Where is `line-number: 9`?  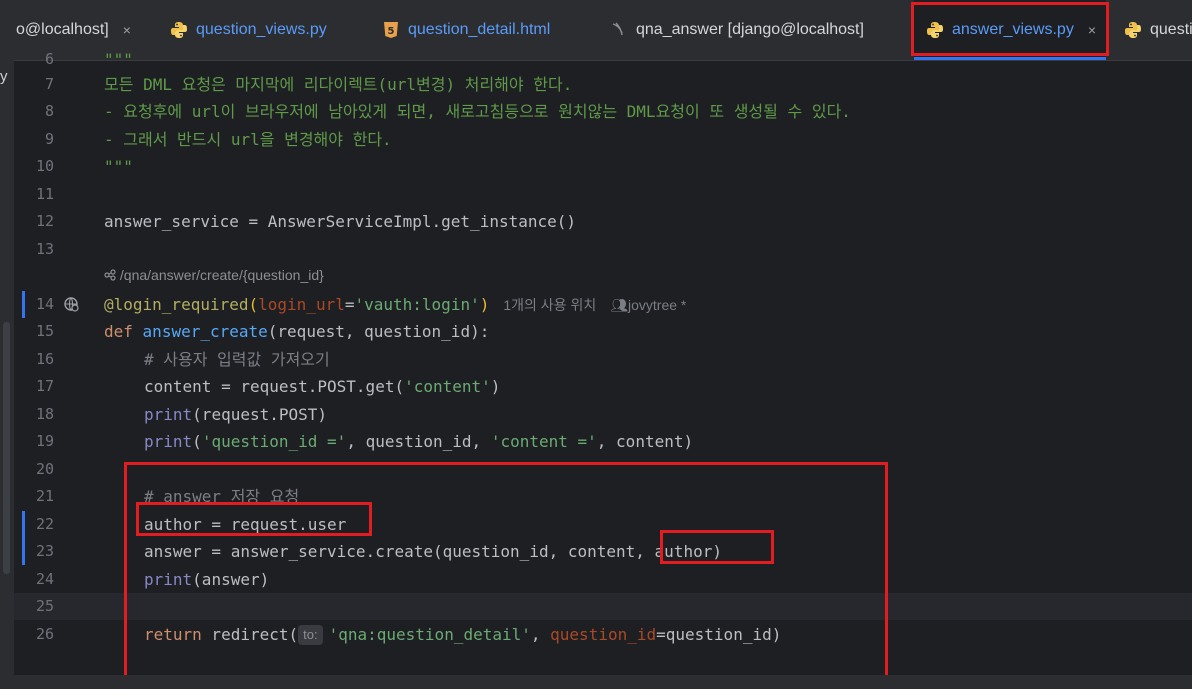
line-number: 9 is located at coordinates (49, 139).